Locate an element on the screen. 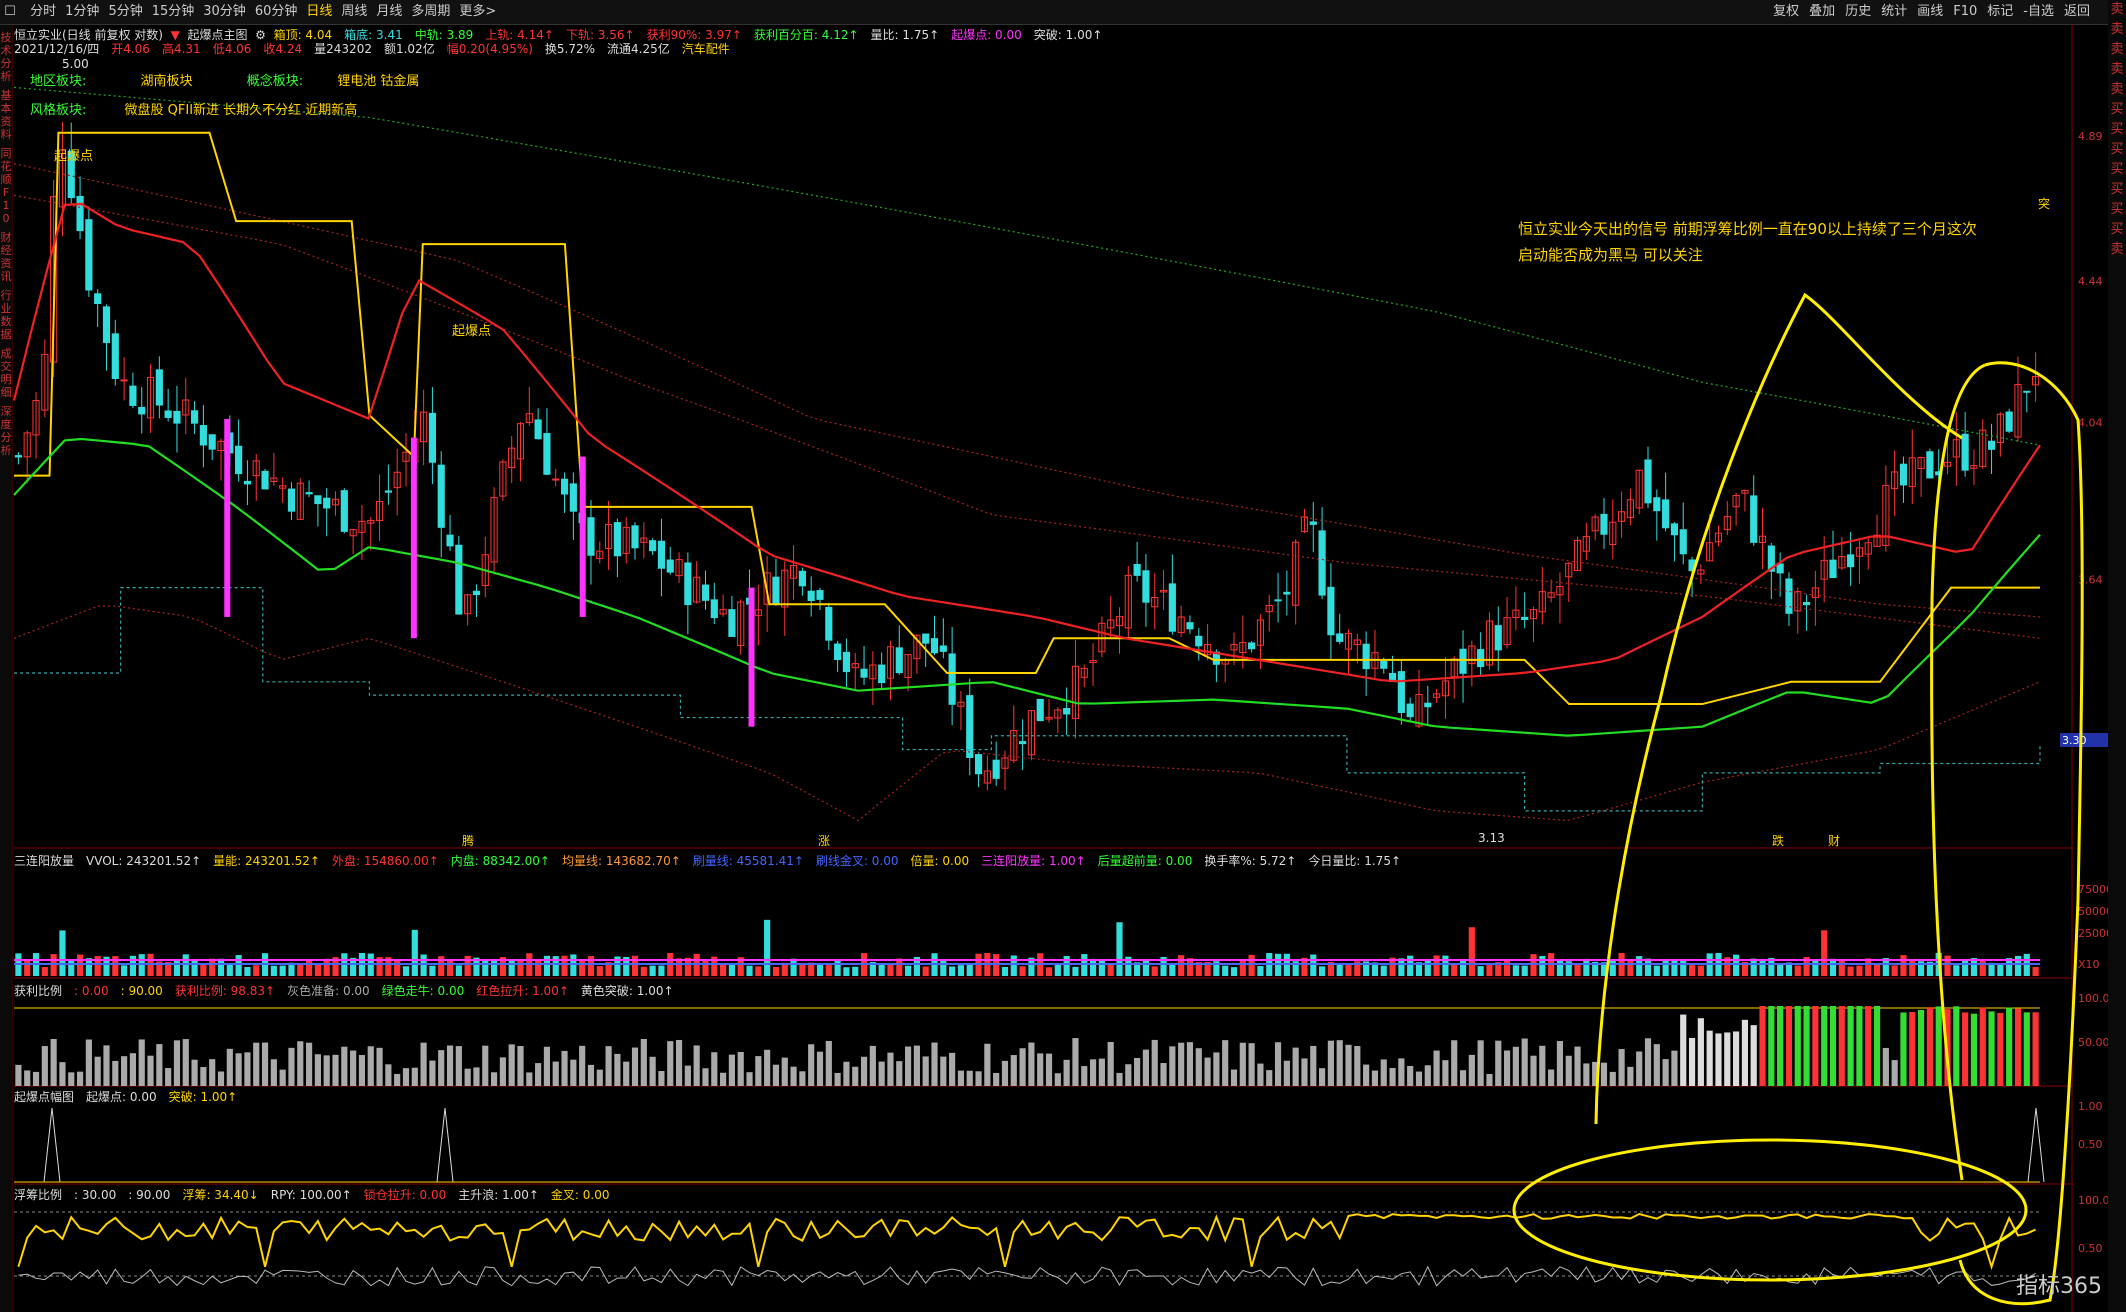  tu-label: 突 is located at coordinates (2044, 203).